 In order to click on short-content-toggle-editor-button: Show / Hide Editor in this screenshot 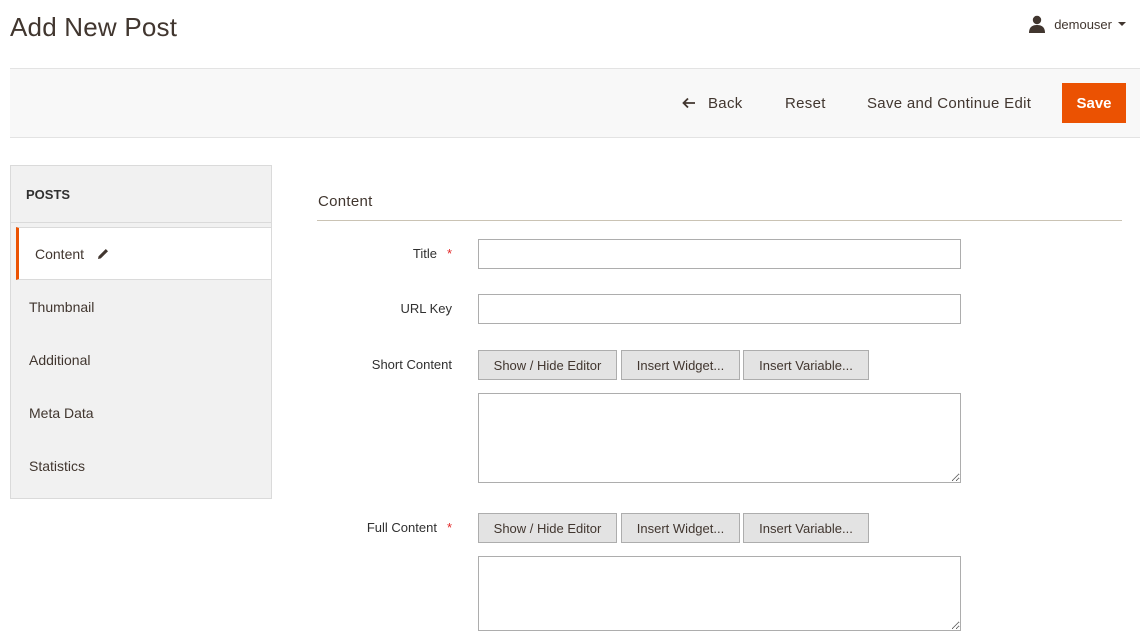, I will do `click(547, 365)`.